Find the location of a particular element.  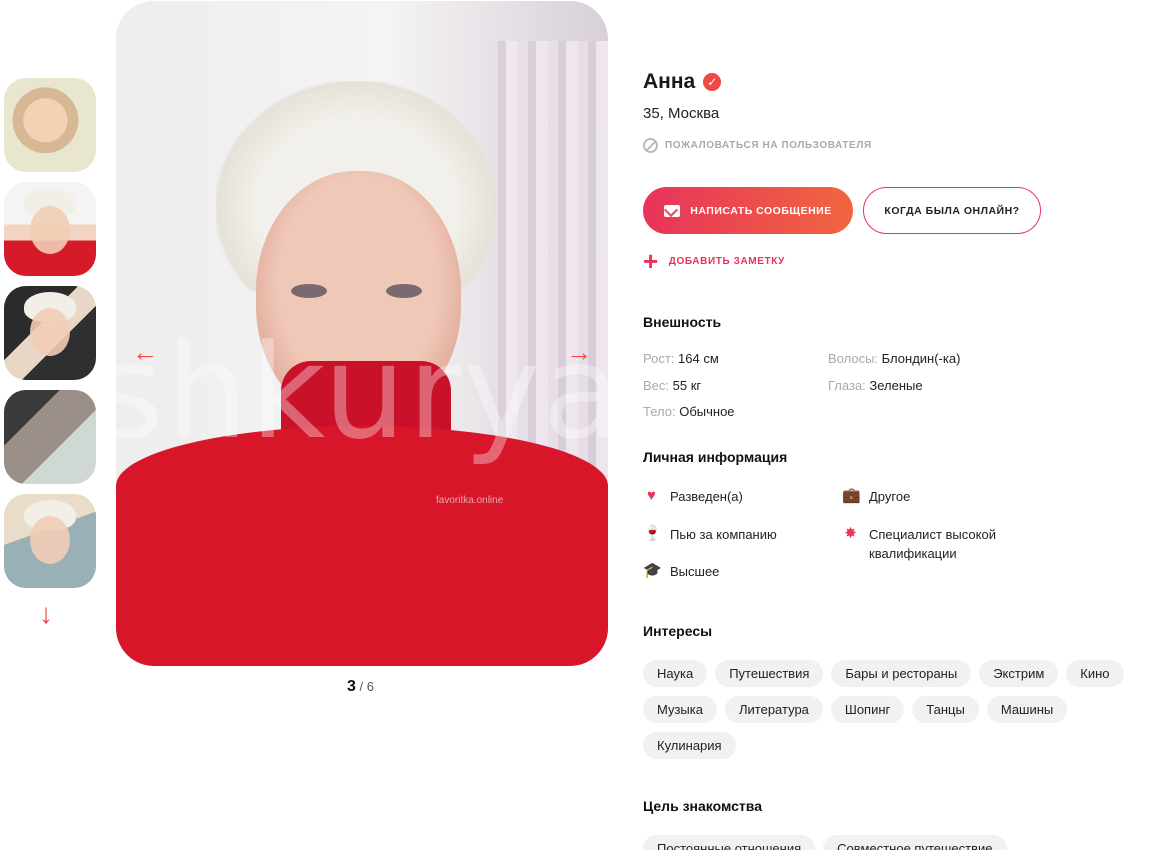

personal-profession: ✸ Специалист высокой квалификации is located at coordinates (919, 544).